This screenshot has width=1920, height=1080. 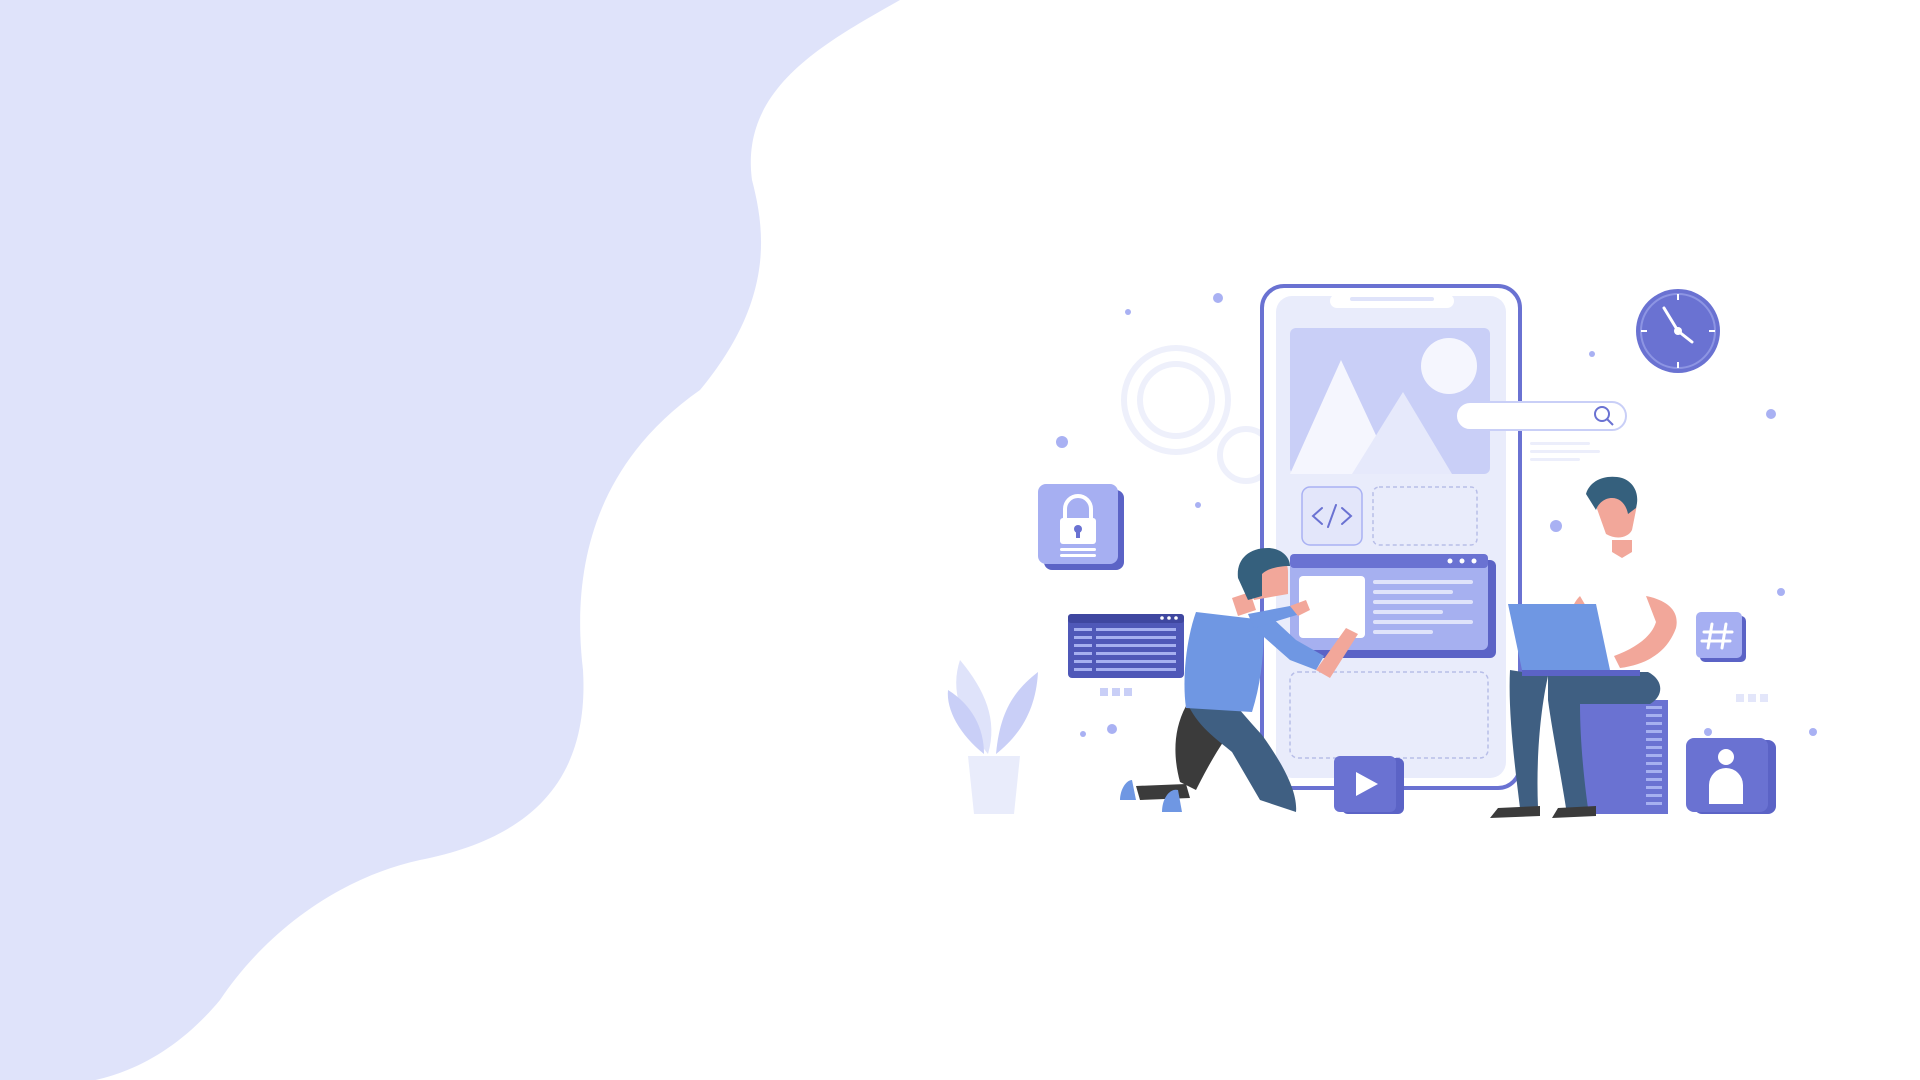 I want to click on image-placeholder-icon, so click(x=1390, y=401).